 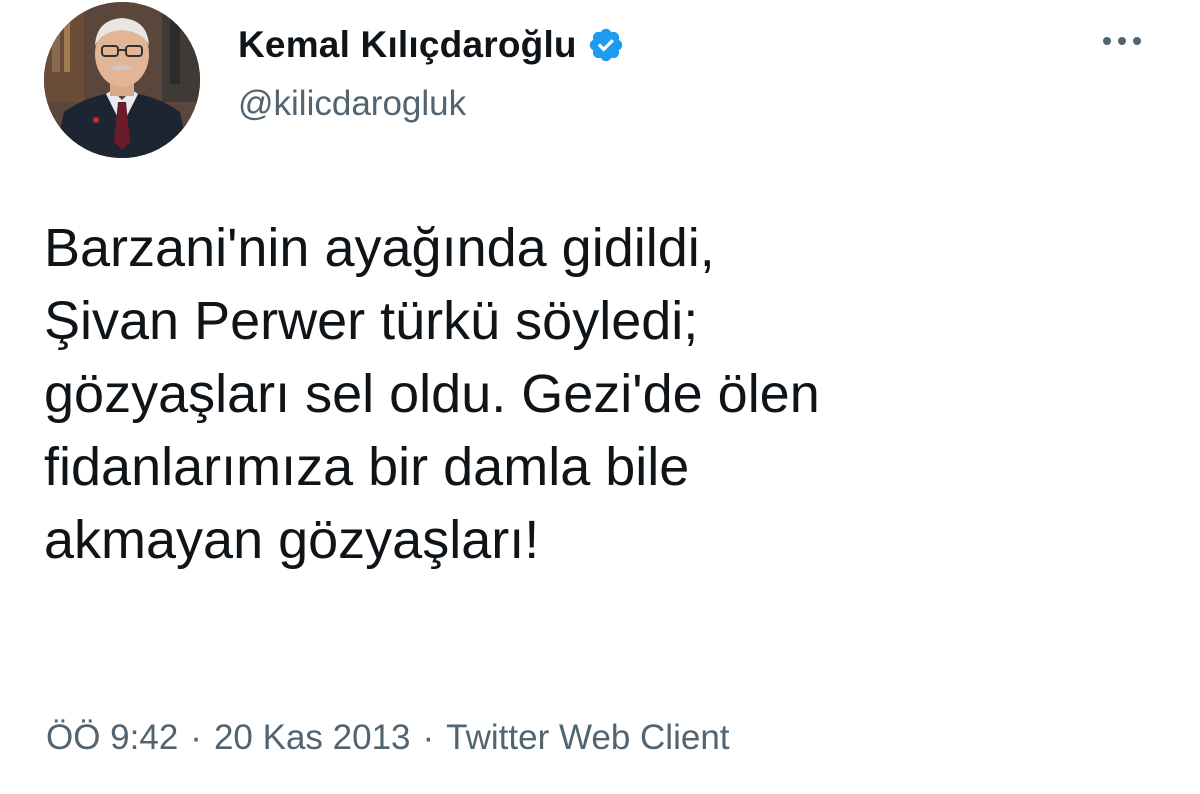 What do you see at coordinates (407, 45) in the screenshot?
I see `author-display-name: Kemal Kılıçdaroğlu` at bounding box center [407, 45].